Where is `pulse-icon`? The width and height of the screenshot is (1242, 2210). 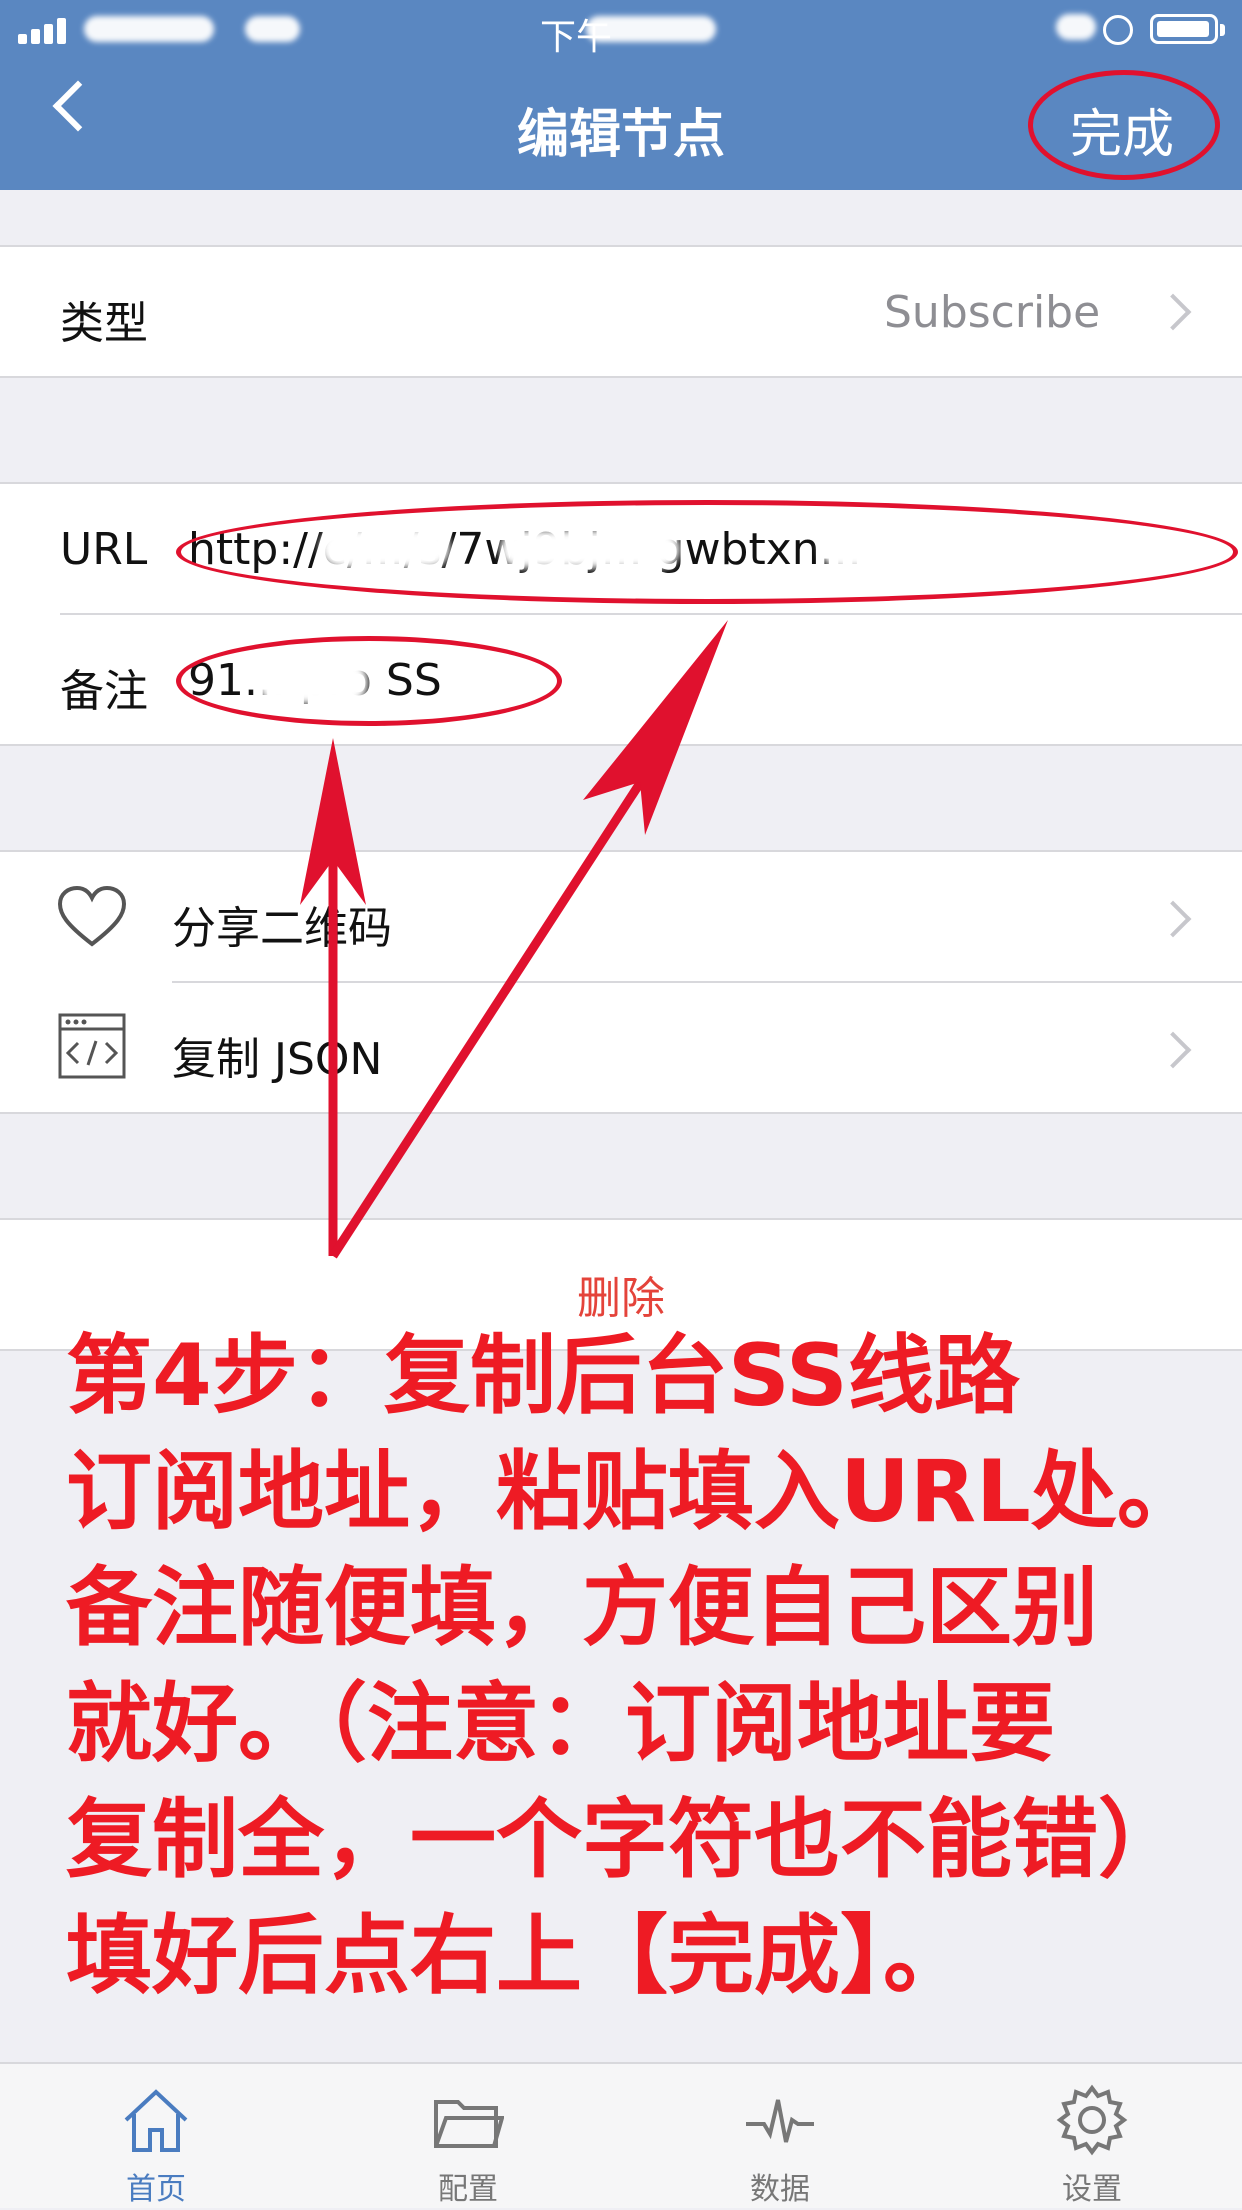
pulse-icon is located at coordinates (780, 2121).